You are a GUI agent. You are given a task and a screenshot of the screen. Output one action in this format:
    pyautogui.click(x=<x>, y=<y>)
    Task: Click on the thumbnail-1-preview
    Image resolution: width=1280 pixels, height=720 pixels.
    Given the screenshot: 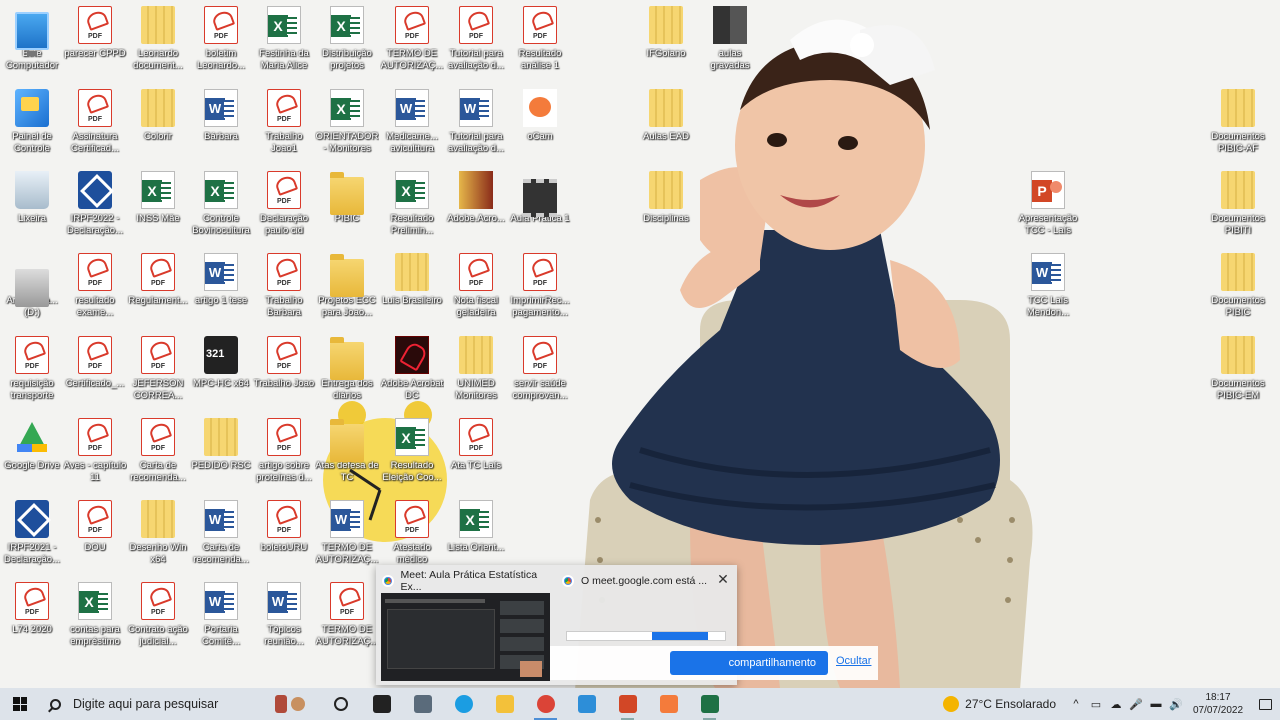 What is the action you would take?
    pyautogui.click(x=465, y=637)
    